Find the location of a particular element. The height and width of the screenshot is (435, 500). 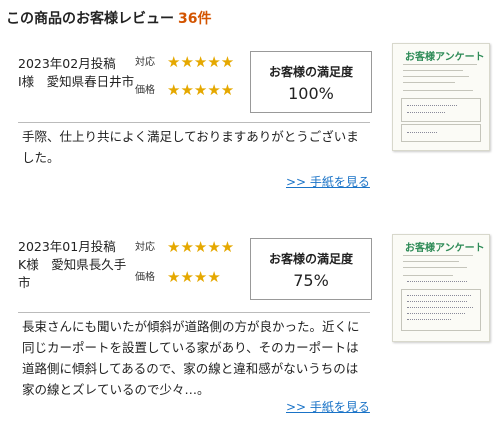

satisfaction-value: 100% is located at coordinates (311, 93).